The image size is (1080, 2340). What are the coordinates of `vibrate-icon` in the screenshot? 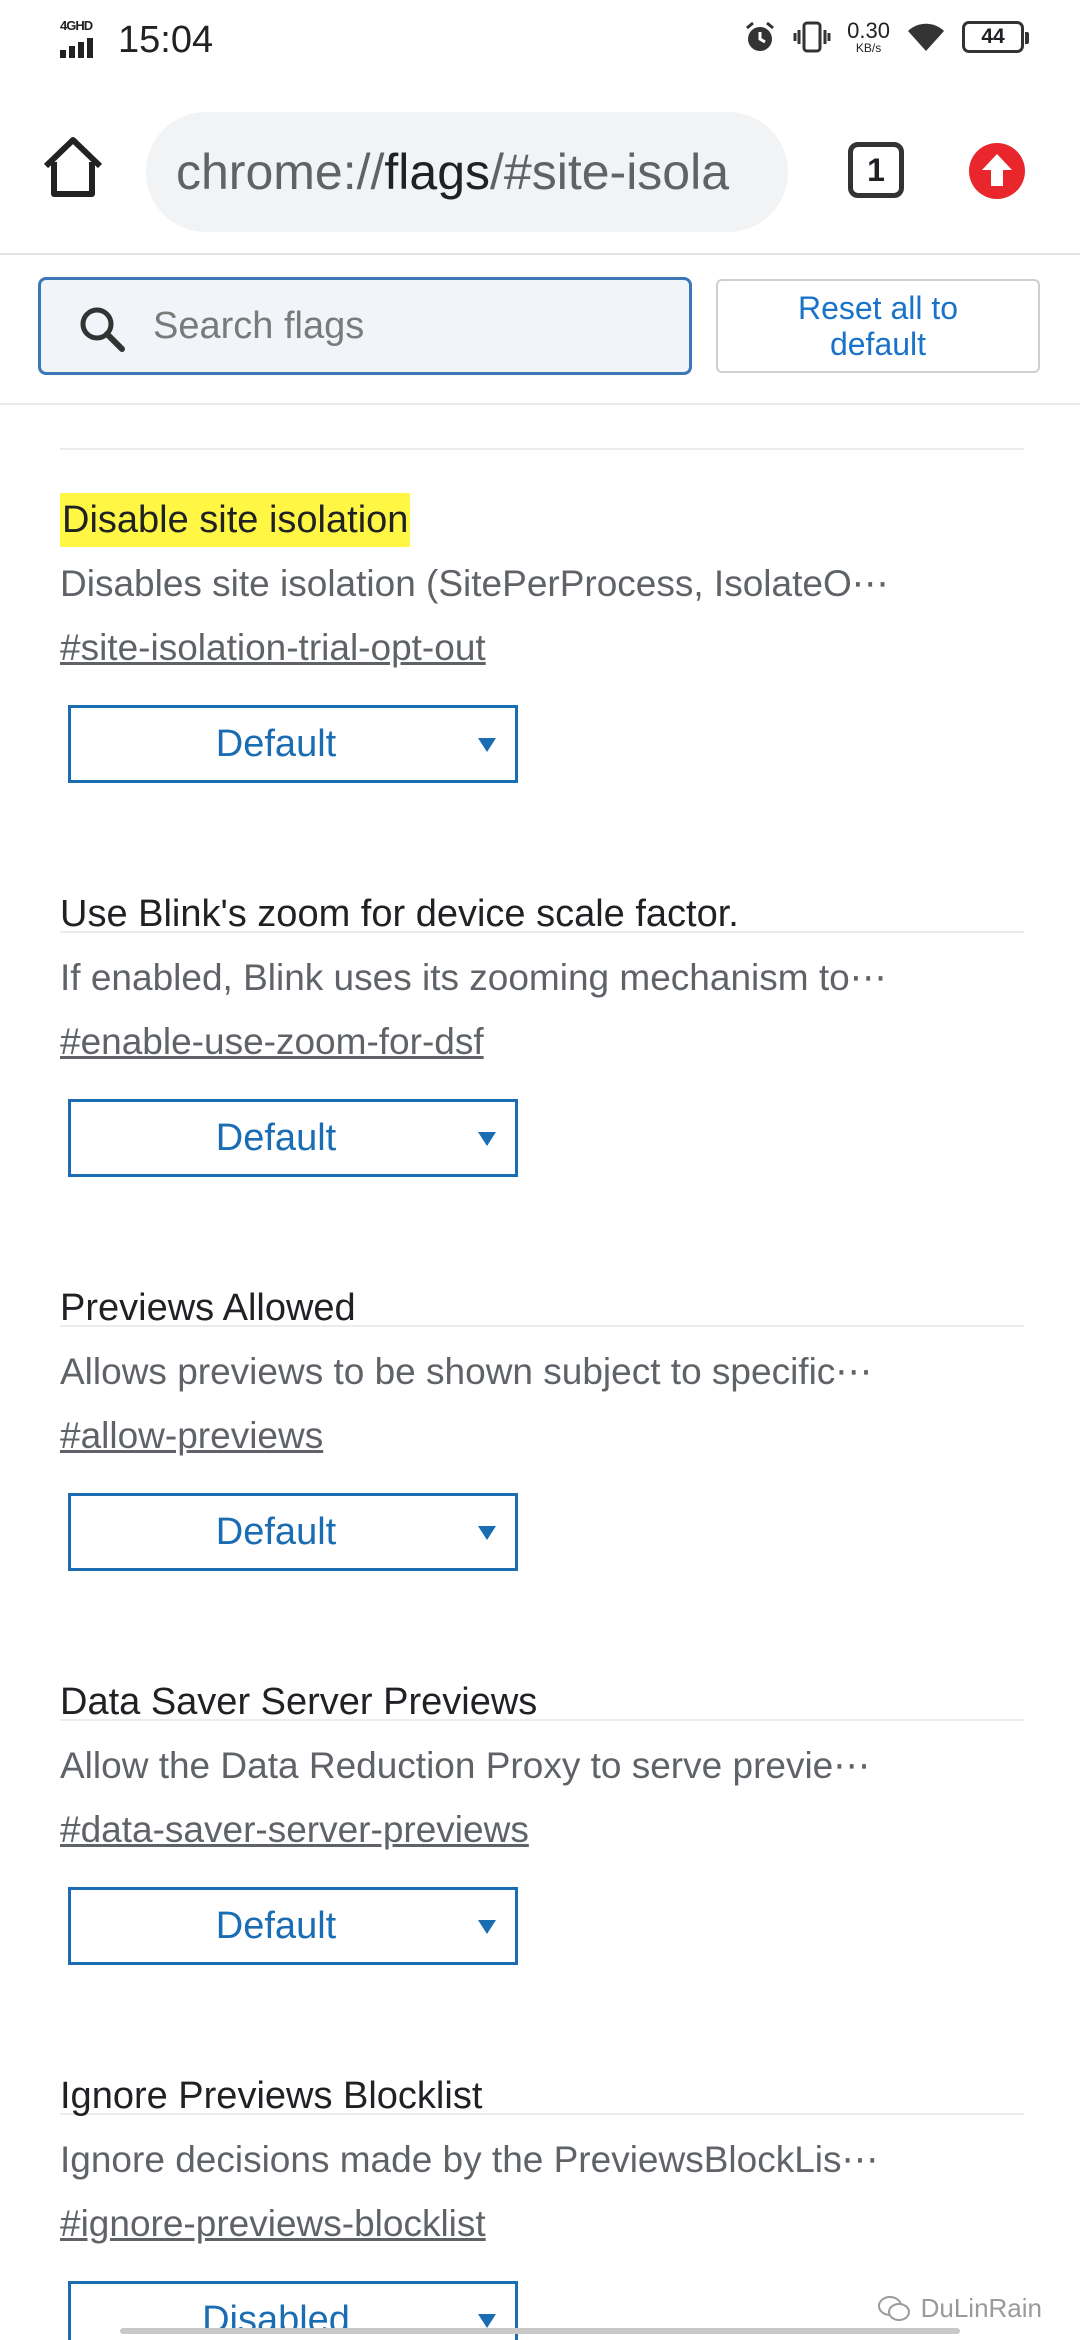 It's located at (812, 37).